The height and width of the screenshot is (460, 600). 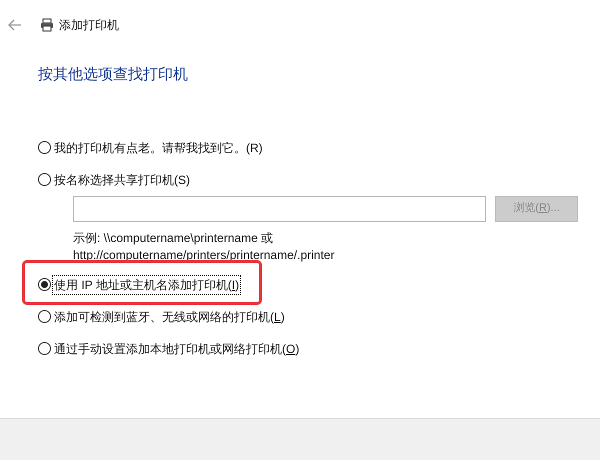 I want to click on printer-name-field, so click(x=279, y=209).